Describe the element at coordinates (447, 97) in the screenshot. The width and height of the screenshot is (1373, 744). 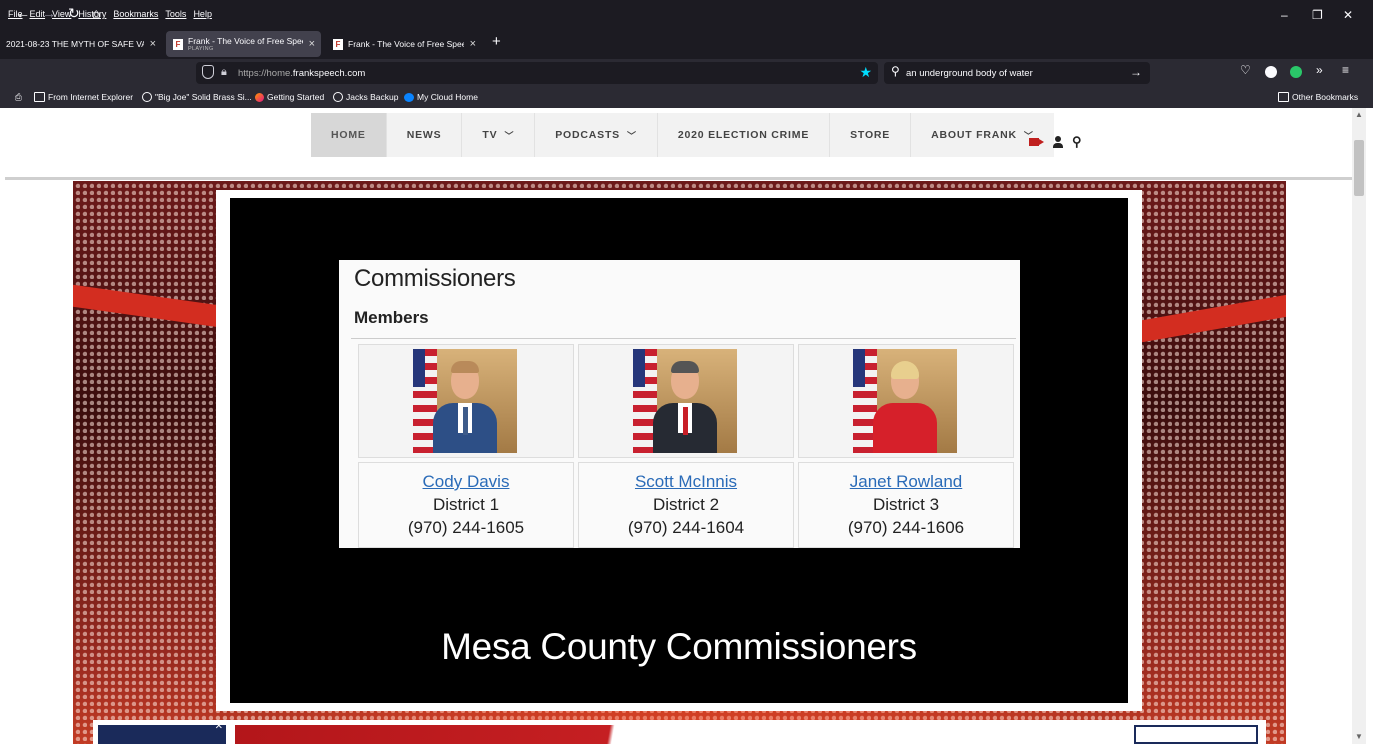
I see `bookmark-label: My Cloud Home` at that location.